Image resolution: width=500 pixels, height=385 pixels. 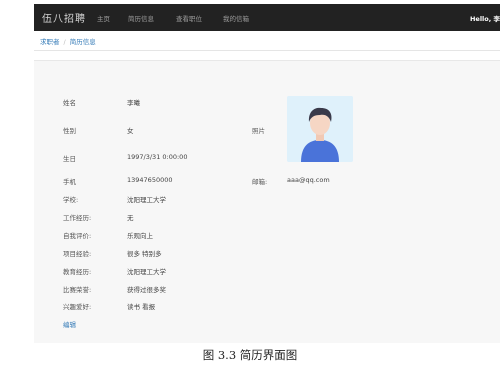 I want to click on email-value: aaa@qq.com, so click(x=308, y=180).